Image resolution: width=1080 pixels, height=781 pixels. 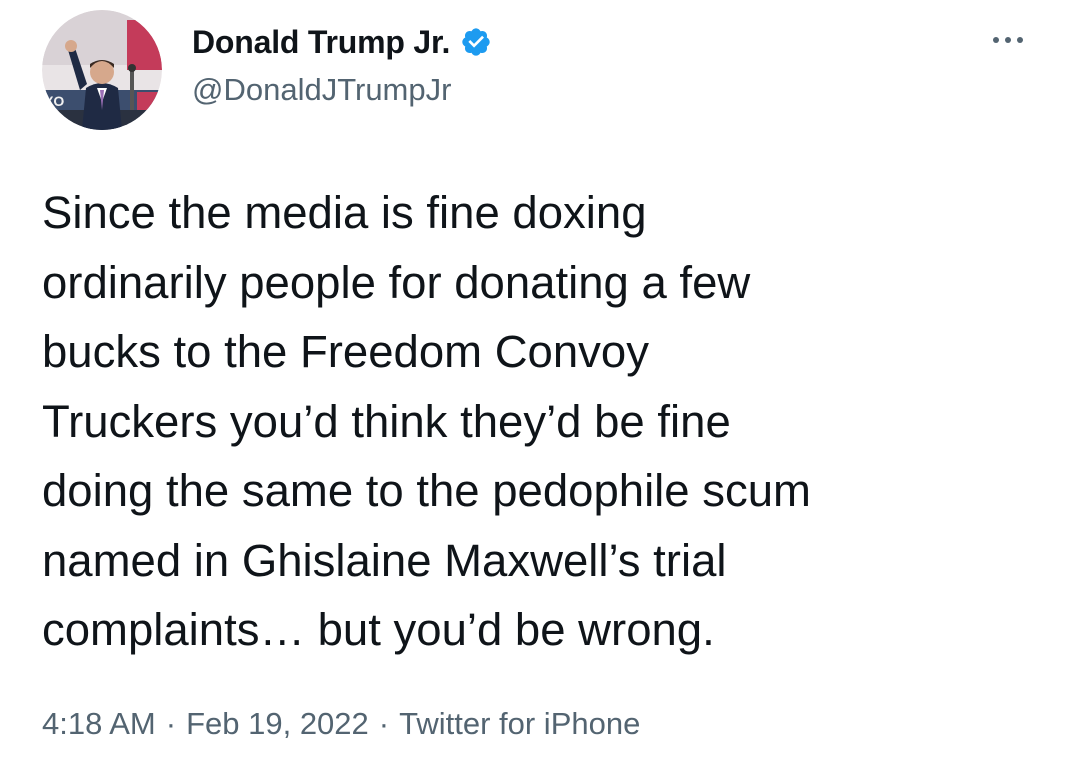 What do you see at coordinates (99, 723) in the screenshot?
I see `tweet-time: 4:18 AM` at bounding box center [99, 723].